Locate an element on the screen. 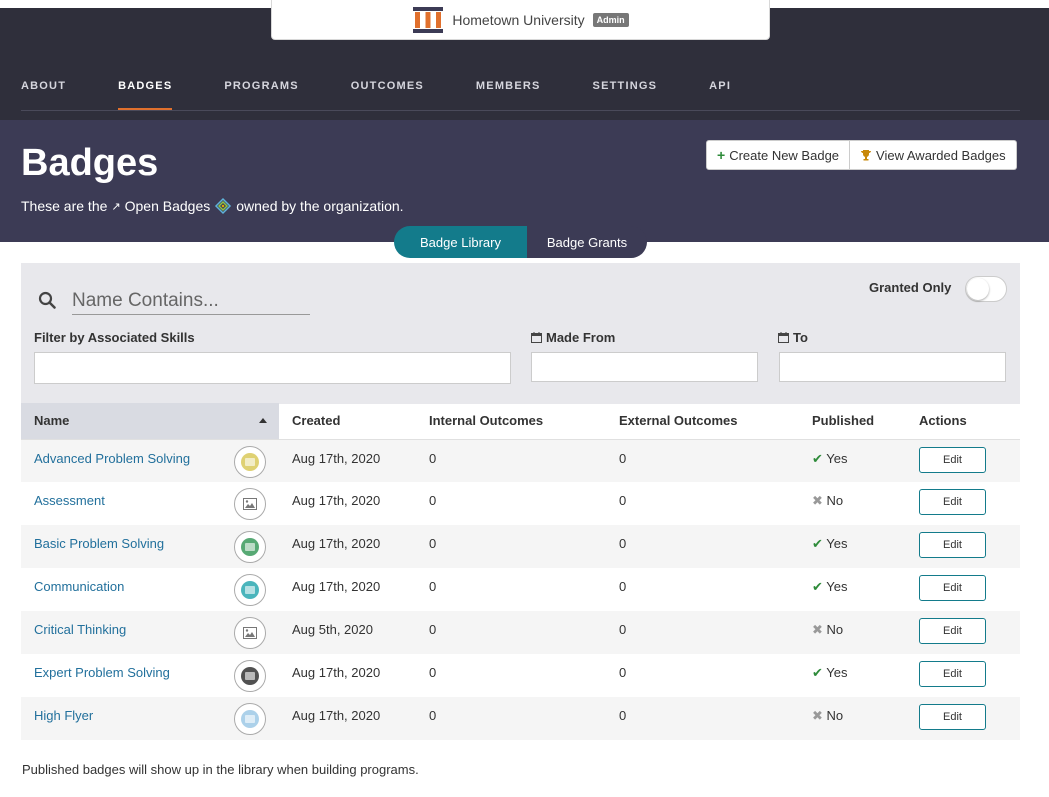  plus-icon: + is located at coordinates (721, 155).